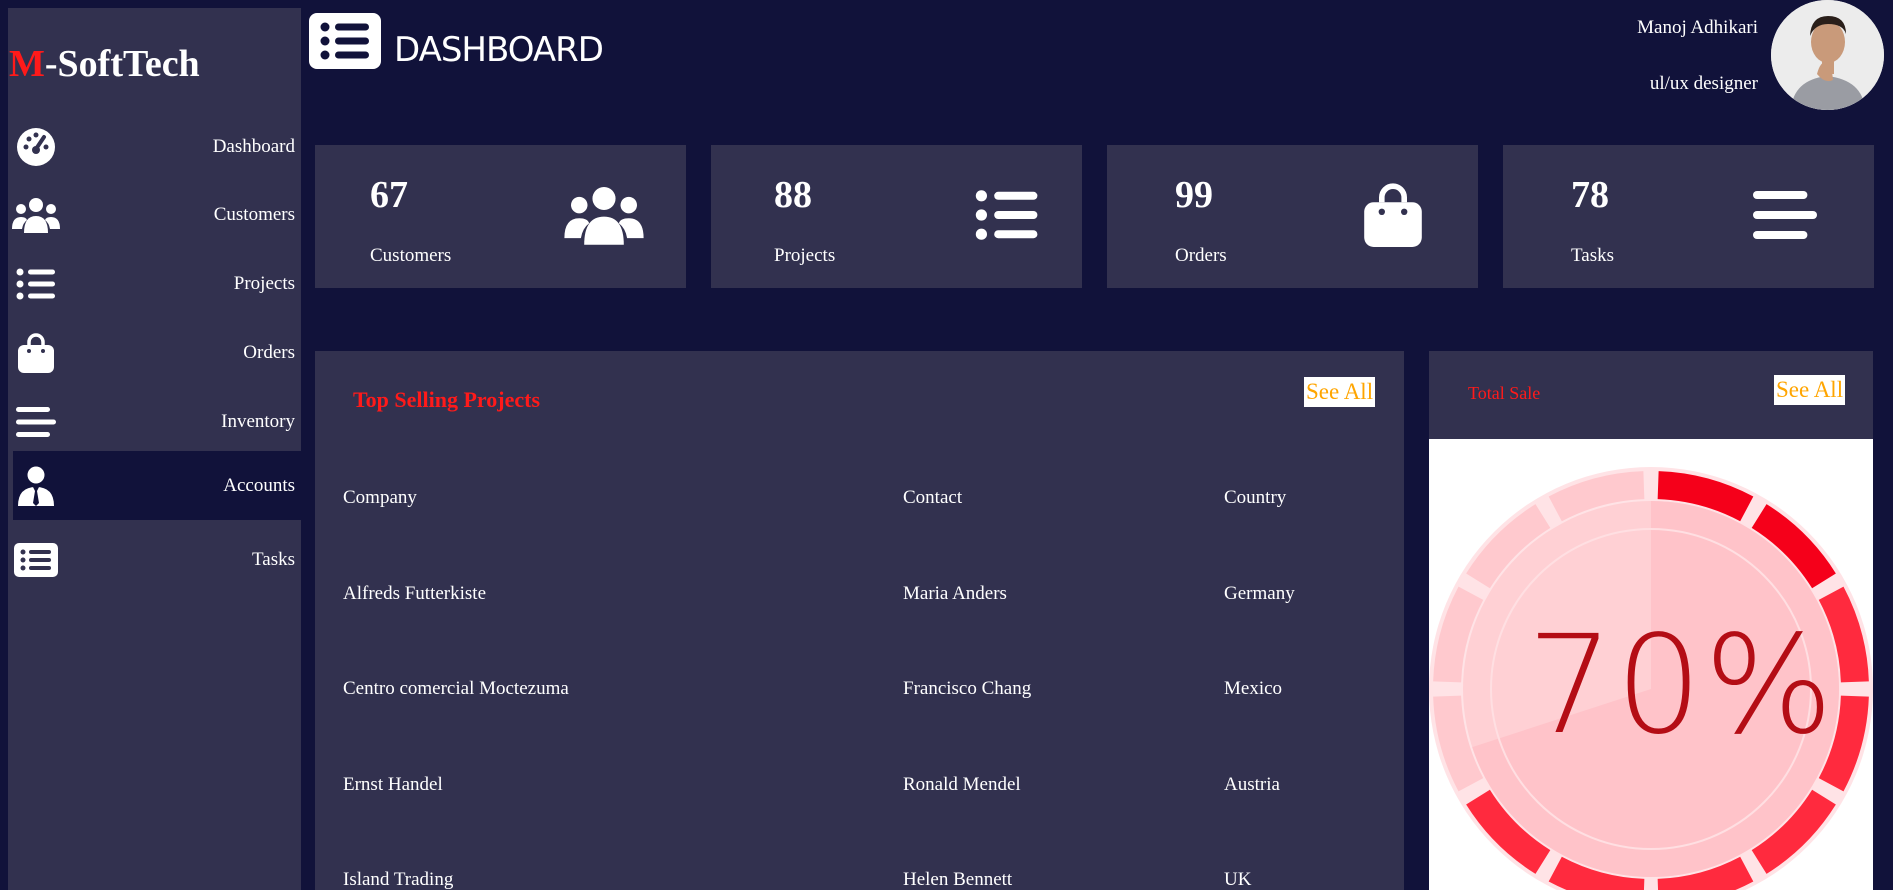 Image resolution: width=1893 pixels, height=890 pixels. Describe the element at coordinates (254, 214) in the screenshot. I see `sidebar-item-label: Customers` at that location.